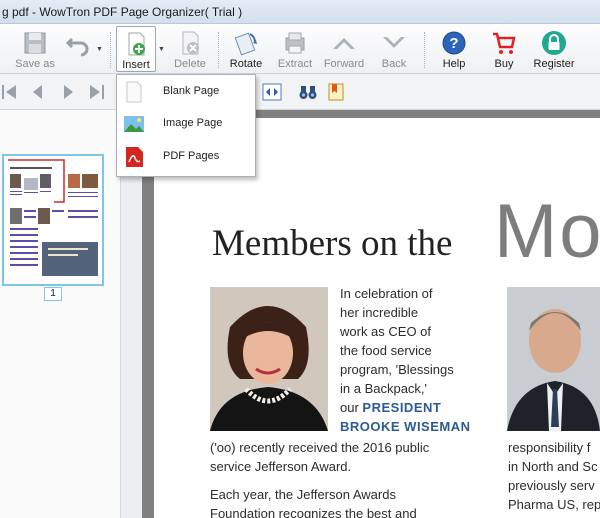 The width and height of the screenshot is (600, 518). I want to click on extract-label: Extract, so click(295, 64).